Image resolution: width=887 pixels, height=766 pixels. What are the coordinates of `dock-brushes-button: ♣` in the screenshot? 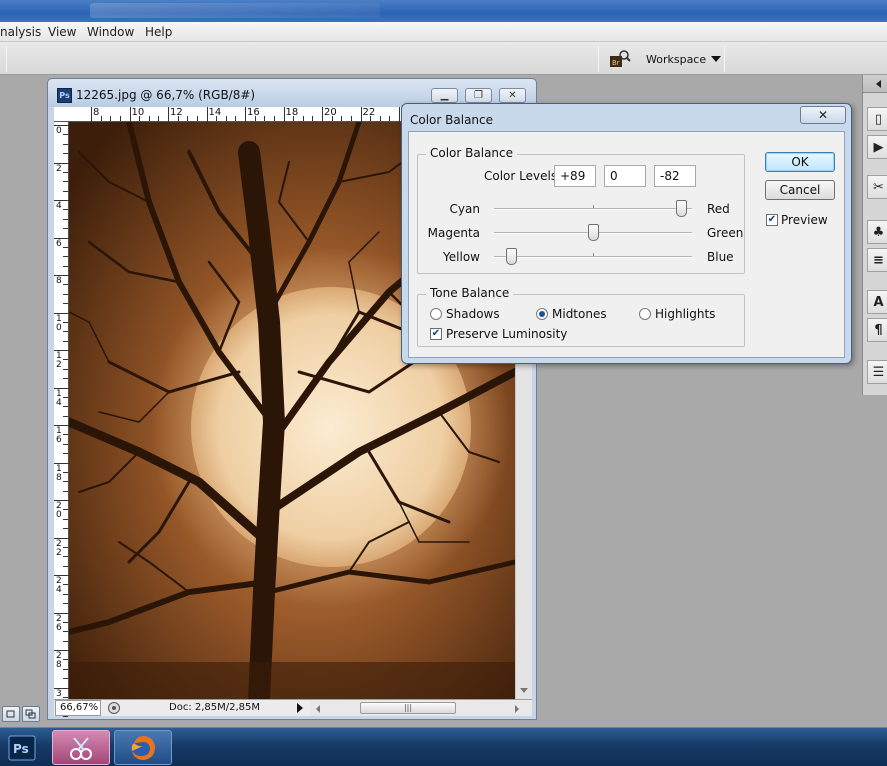 It's located at (877, 232).